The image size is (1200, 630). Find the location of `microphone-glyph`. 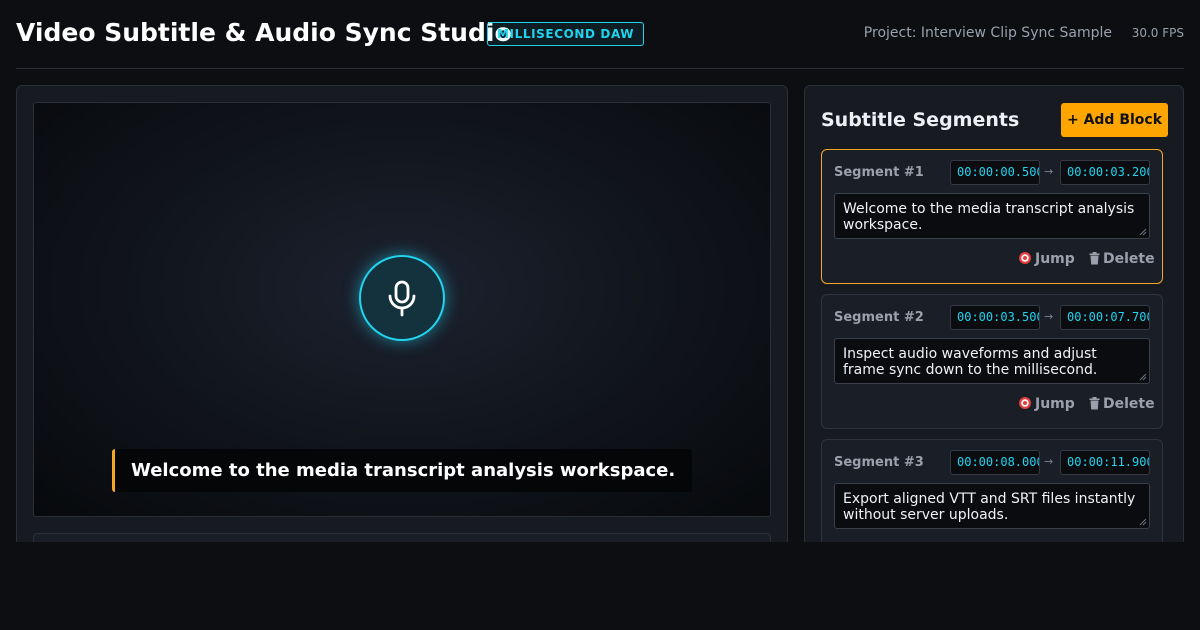

microphone-glyph is located at coordinates (402, 298).